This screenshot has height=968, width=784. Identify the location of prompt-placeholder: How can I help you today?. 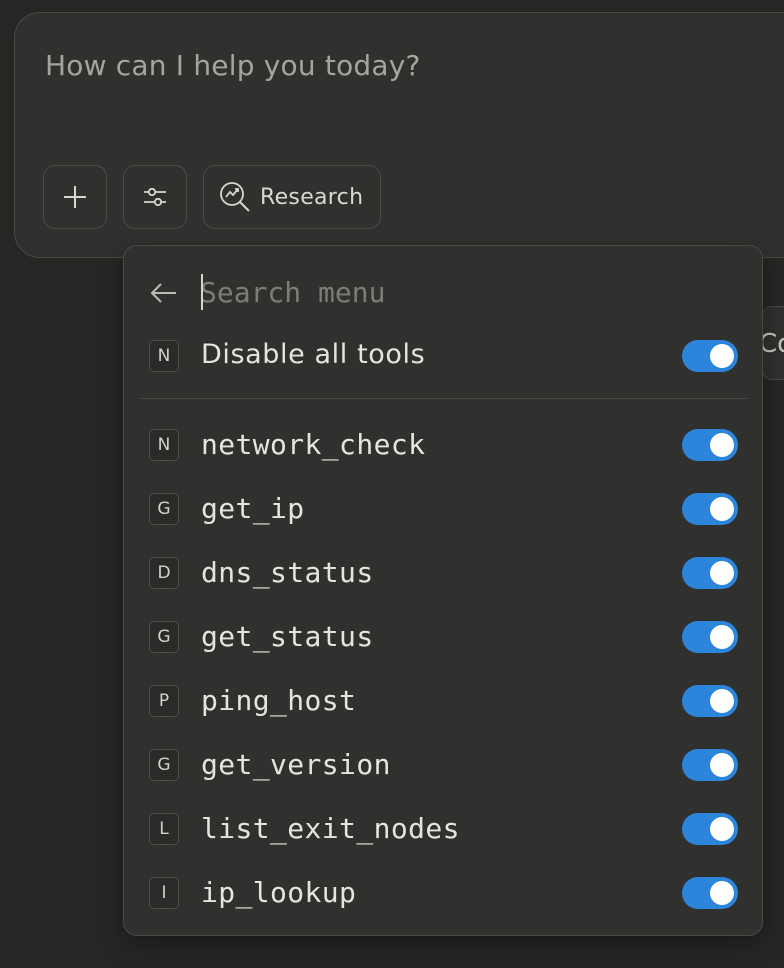
(233, 65).